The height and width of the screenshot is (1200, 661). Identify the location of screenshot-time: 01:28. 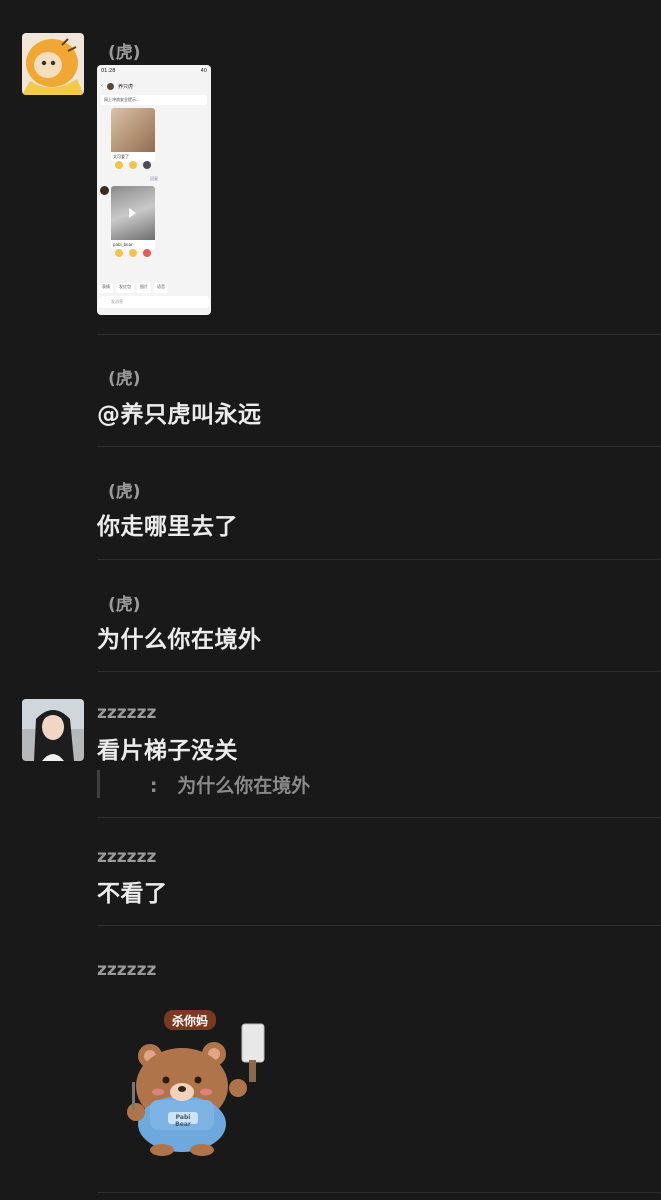
(108, 71).